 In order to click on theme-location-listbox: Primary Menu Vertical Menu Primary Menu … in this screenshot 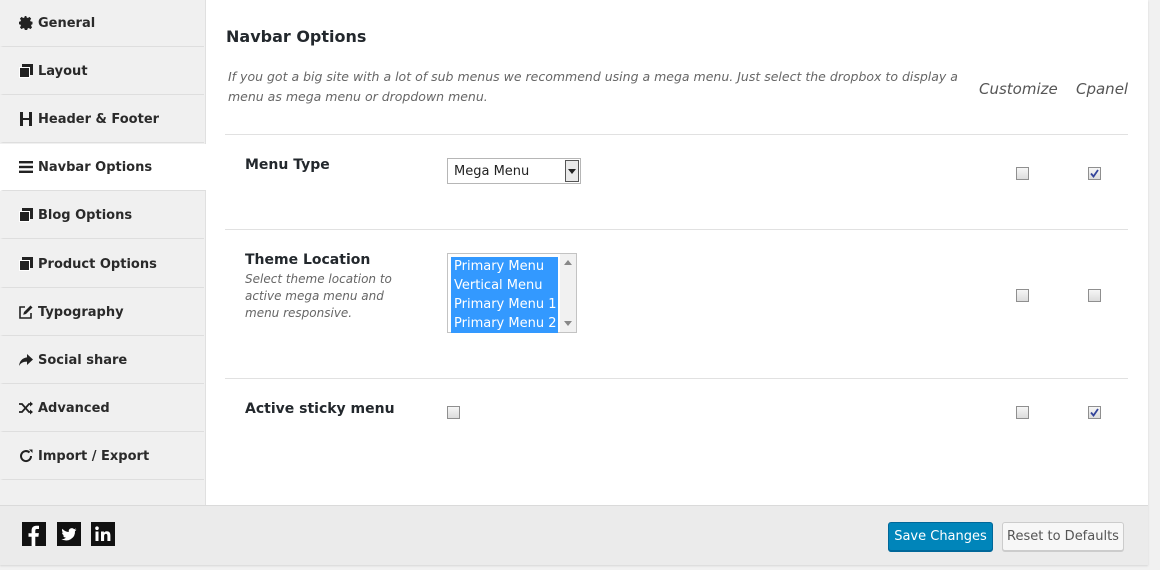, I will do `click(512, 293)`.